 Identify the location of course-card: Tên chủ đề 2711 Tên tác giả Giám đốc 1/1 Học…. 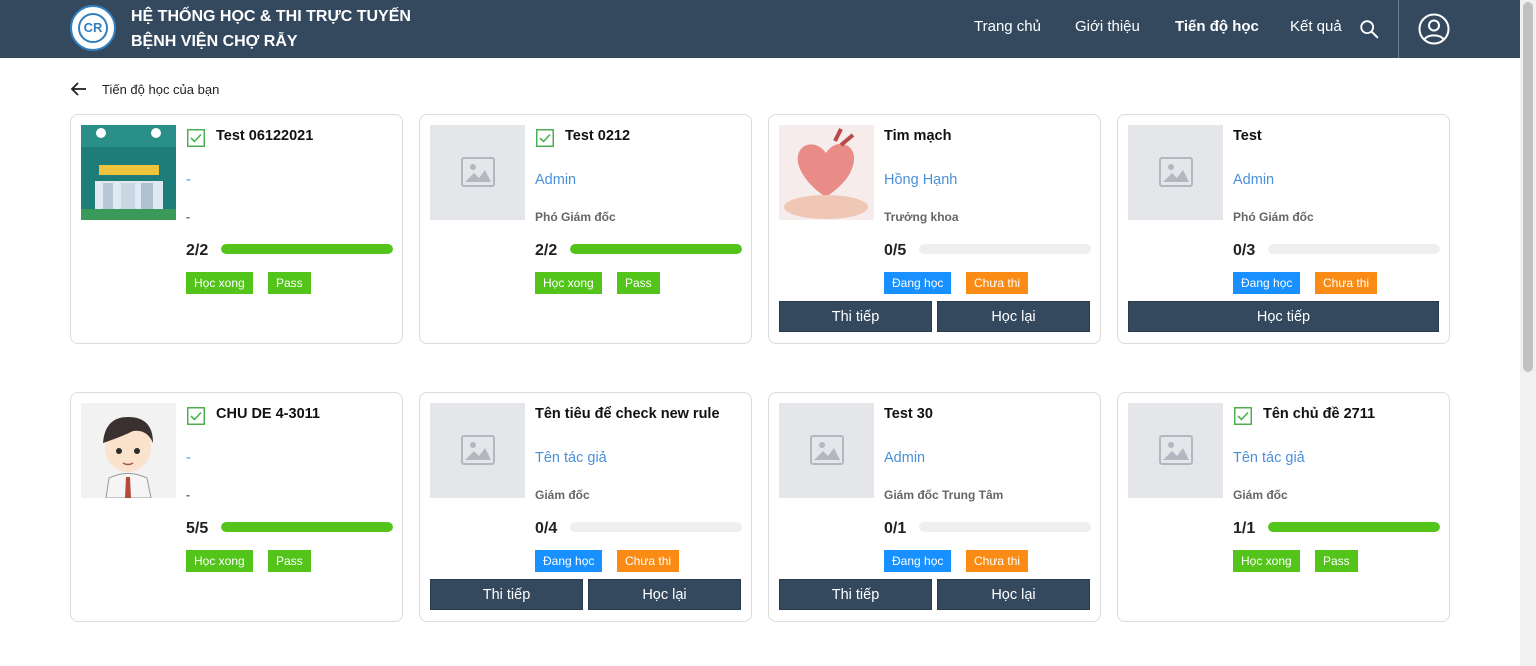
(1283, 507).